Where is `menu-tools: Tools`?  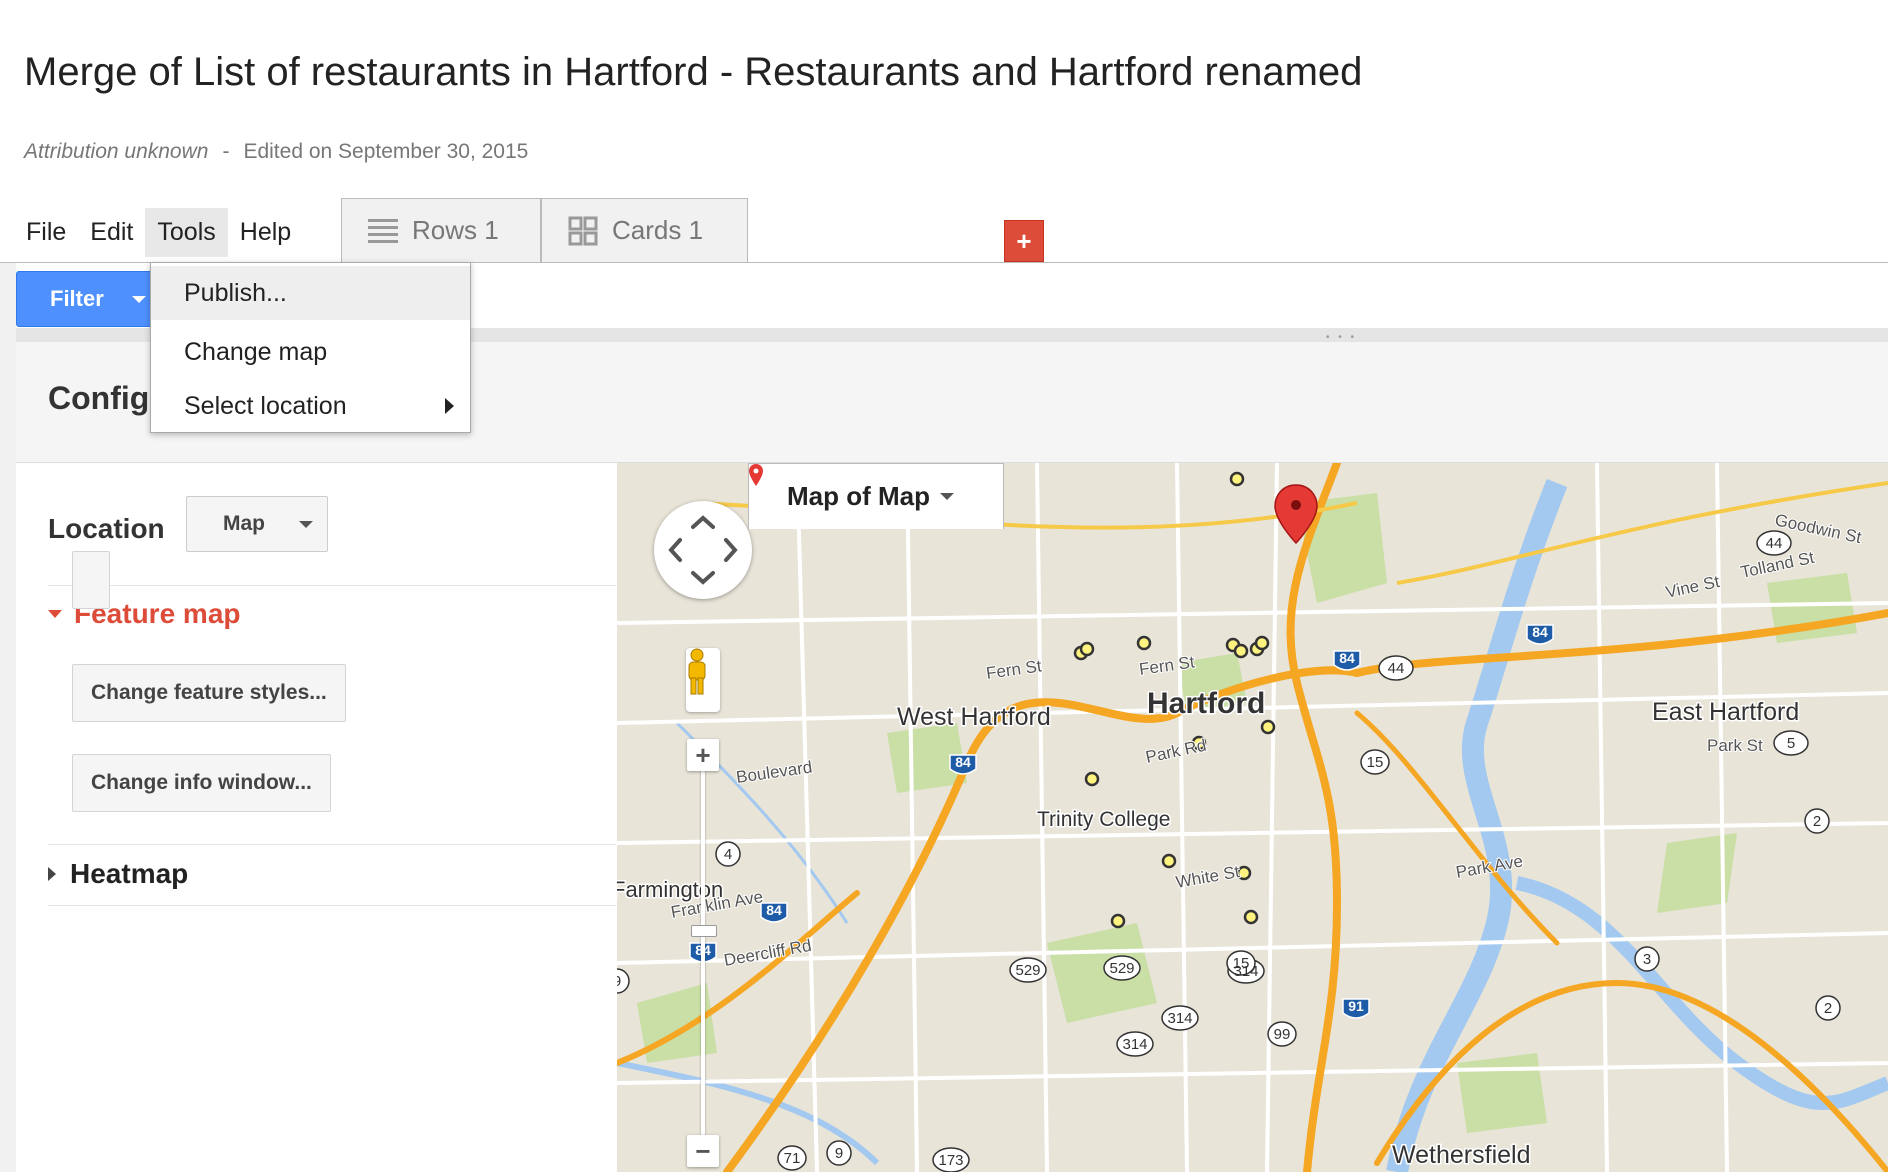
menu-tools: Tools is located at coordinates (186, 232).